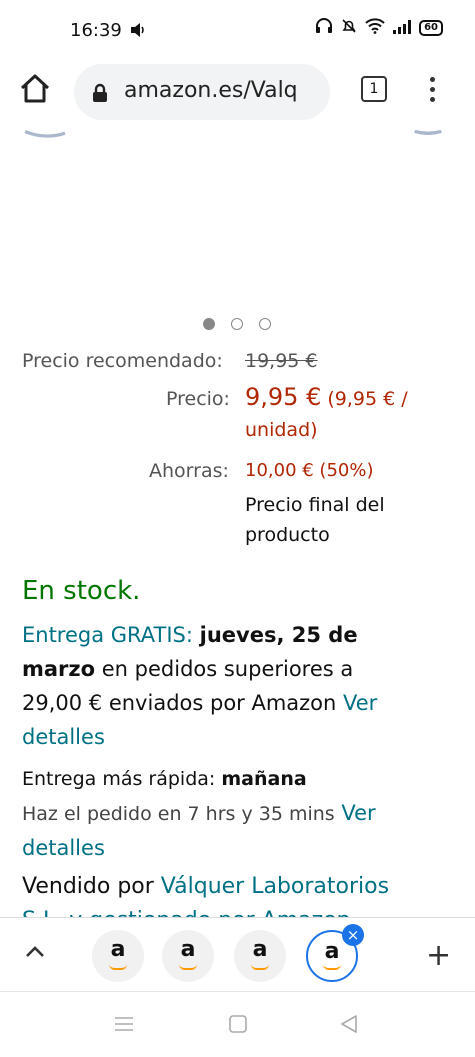 The width and height of the screenshot is (475, 1057). What do you see at coordinates (374, 89) in the screenshot?
I see `tab-switcher-button: 1` at bounding box center [374, 89].